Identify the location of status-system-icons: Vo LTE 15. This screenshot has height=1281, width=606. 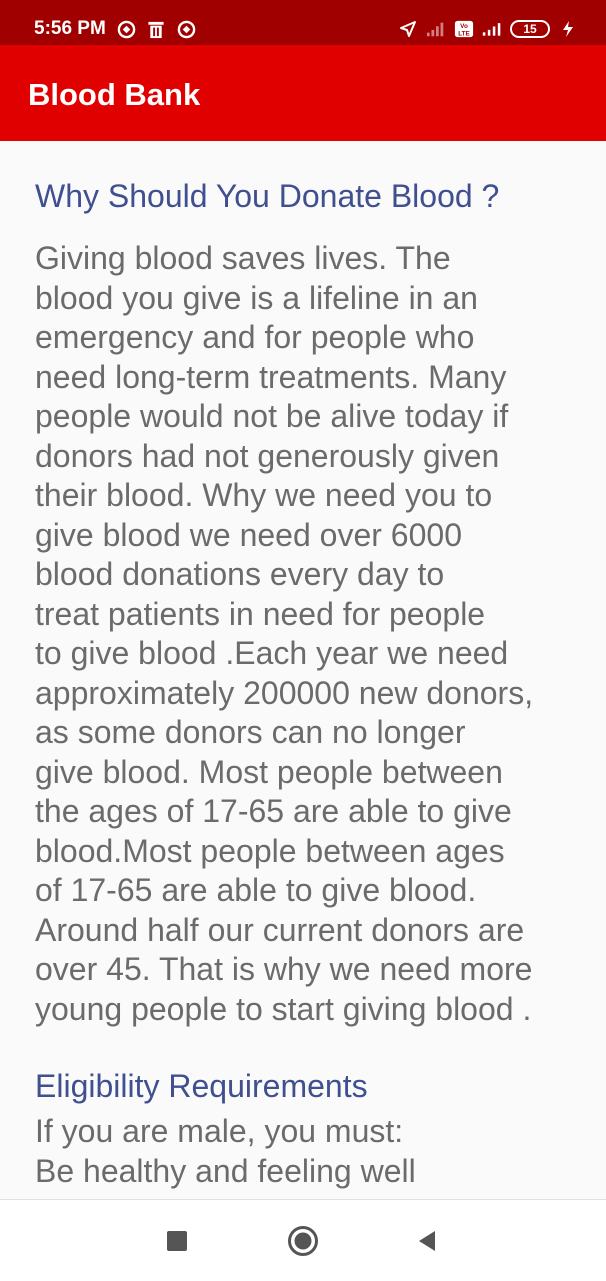
(488, 29).